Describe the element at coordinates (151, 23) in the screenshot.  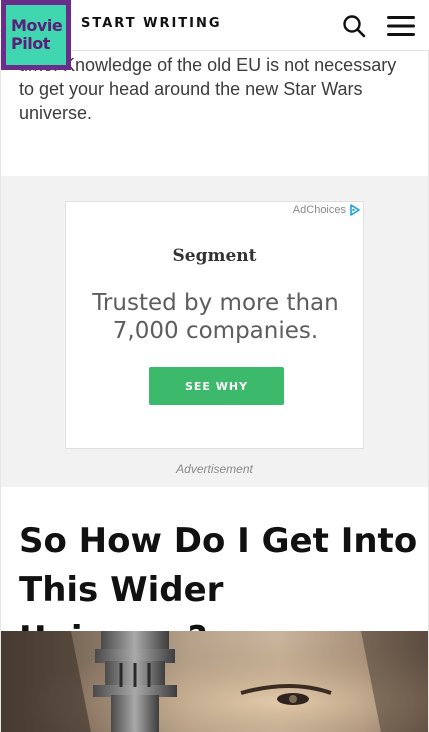
I see `start-writing-link: START WRITING` at that location.